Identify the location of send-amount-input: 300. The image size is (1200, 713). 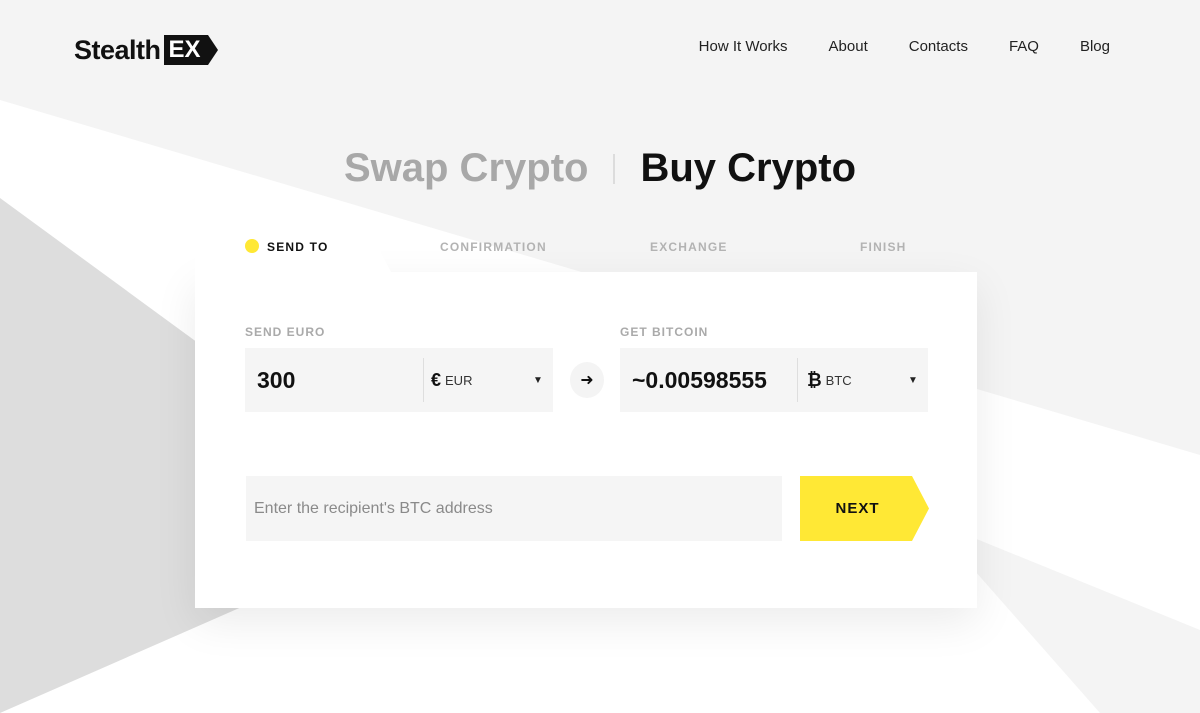
(276, 380).